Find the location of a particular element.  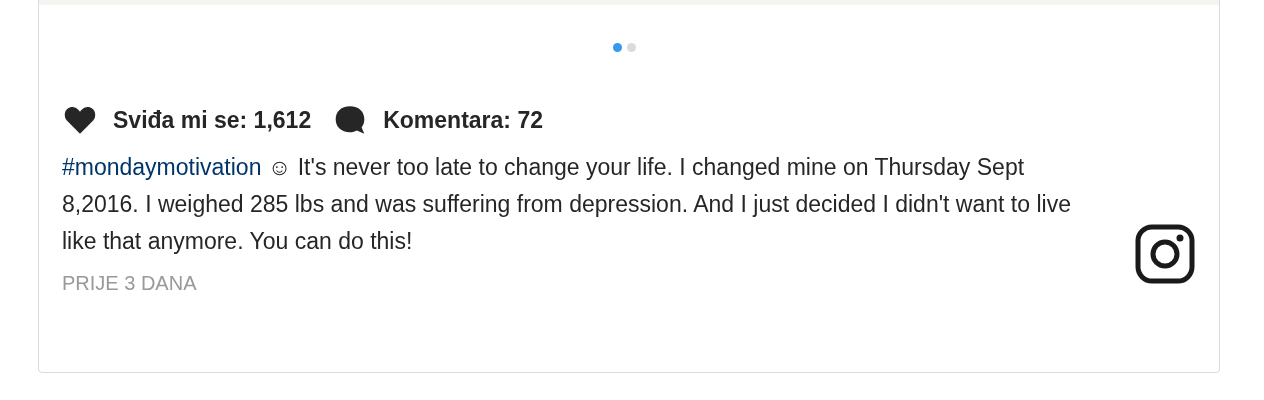

likes-count: Sviđa mi se: 1,612 is located at coordinates (212, 120).